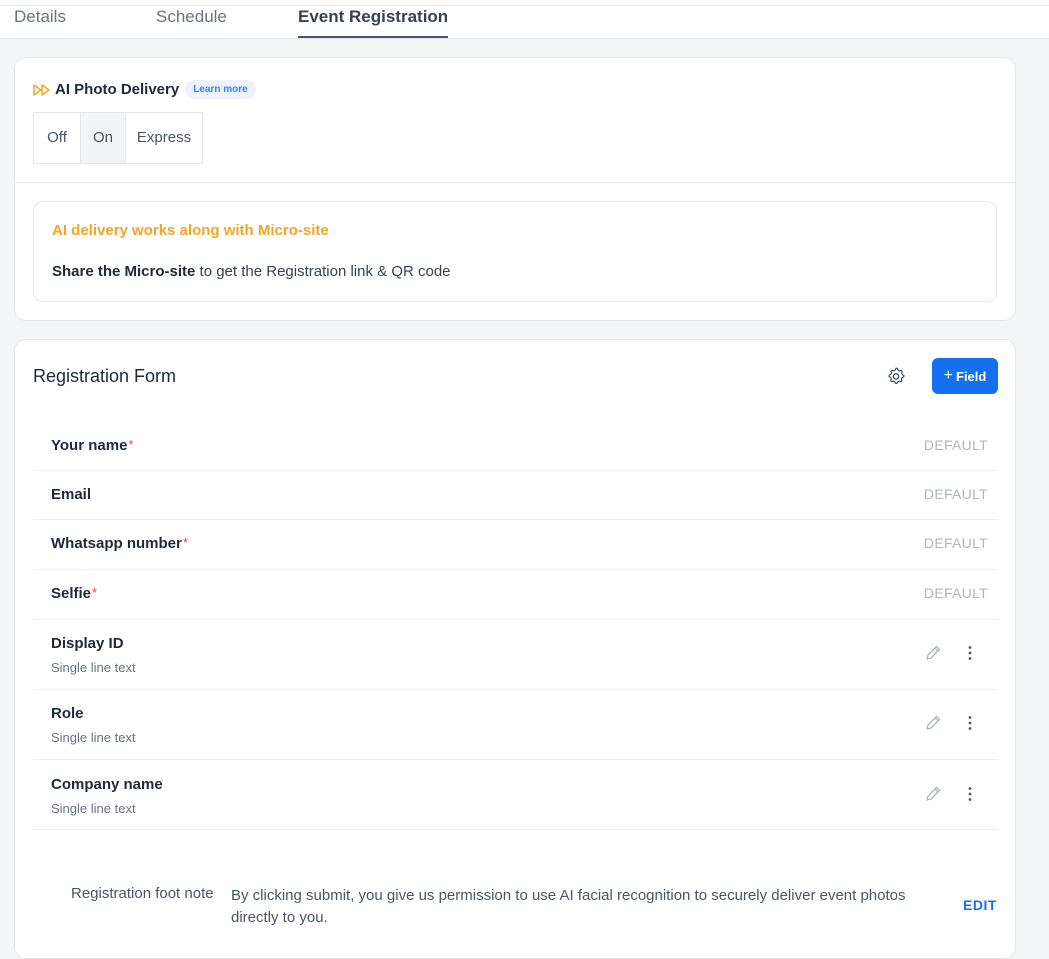 The image size is (1049, 959). What do you see at coordinates (373, 22) in the screenshot?
I see `tab-event-registration: Event Registration` at bounding box center [373, 22].